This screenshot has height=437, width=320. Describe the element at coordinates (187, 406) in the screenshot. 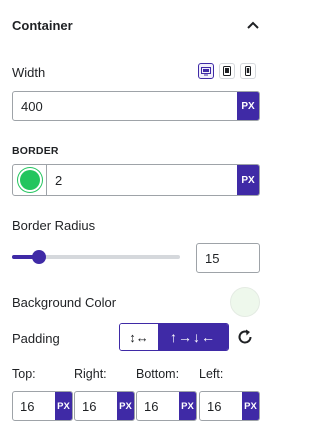

I see `padding-bottom-unit: PX` at that location.